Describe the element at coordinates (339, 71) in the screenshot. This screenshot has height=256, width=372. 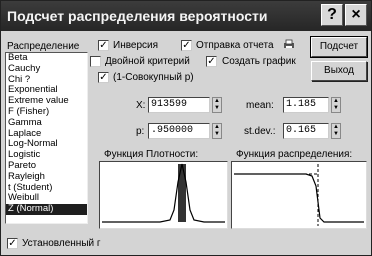
I see `exit-button: Выход` at that location.